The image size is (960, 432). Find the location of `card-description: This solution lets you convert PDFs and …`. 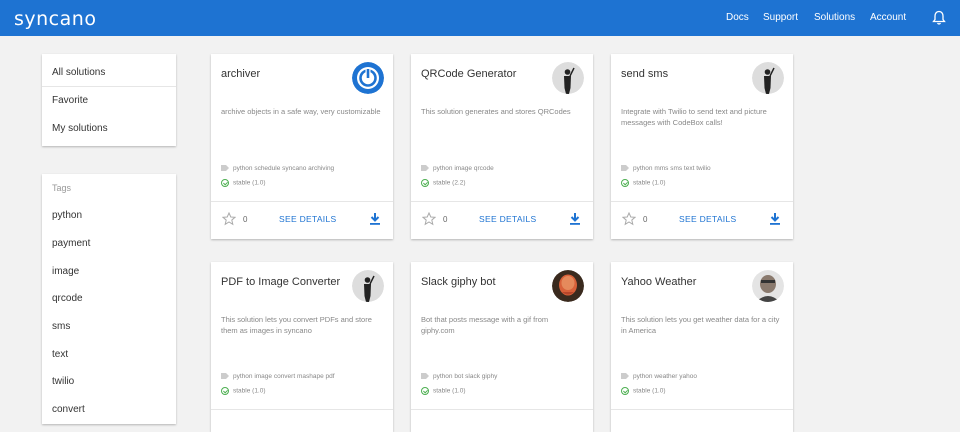

card-description: This solution lets you convert PDFs and … is located at coordinates (296, 325).